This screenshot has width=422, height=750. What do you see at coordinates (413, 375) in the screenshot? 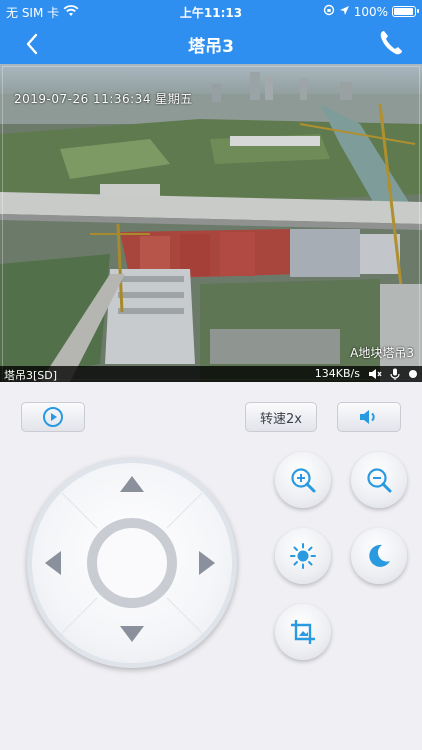
I see `record-dot-icon` at bounding box center [413, 375].